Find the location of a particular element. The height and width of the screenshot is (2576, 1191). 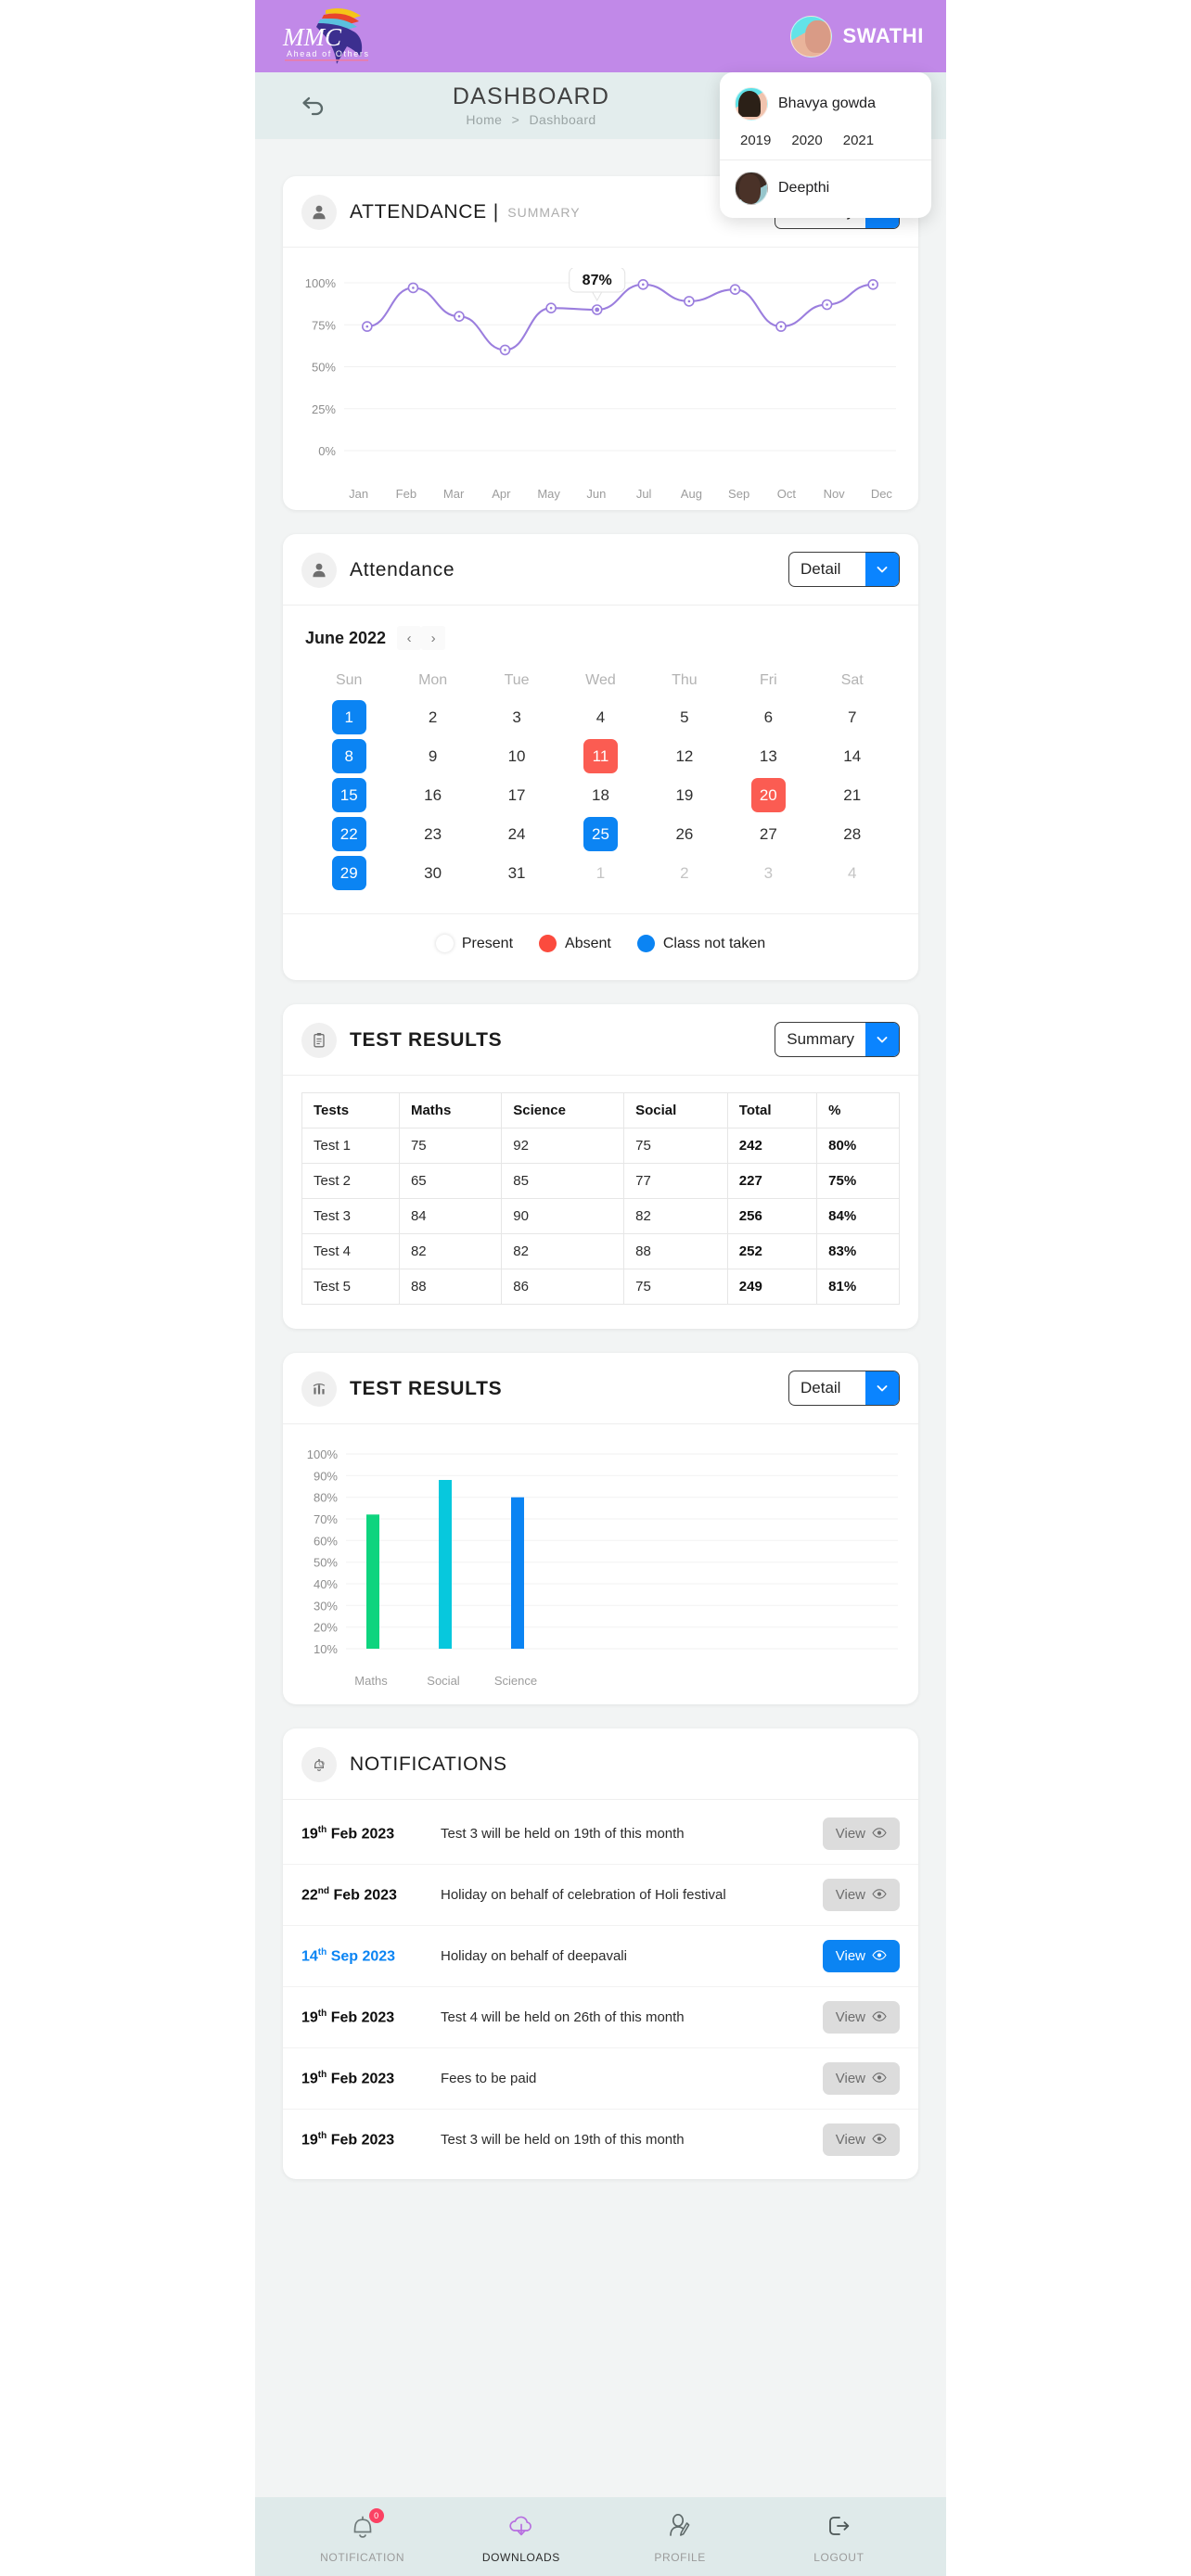

dropdown-student-0: Bhavya gowda is located at coordinates (825, 103).